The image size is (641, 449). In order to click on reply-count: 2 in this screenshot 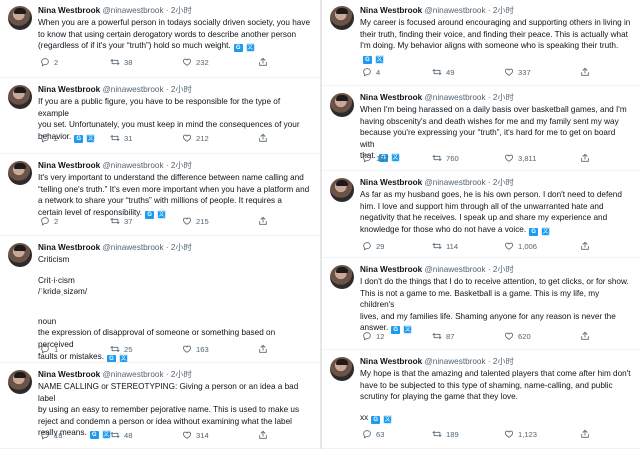, I will do `click(56, 138)`.